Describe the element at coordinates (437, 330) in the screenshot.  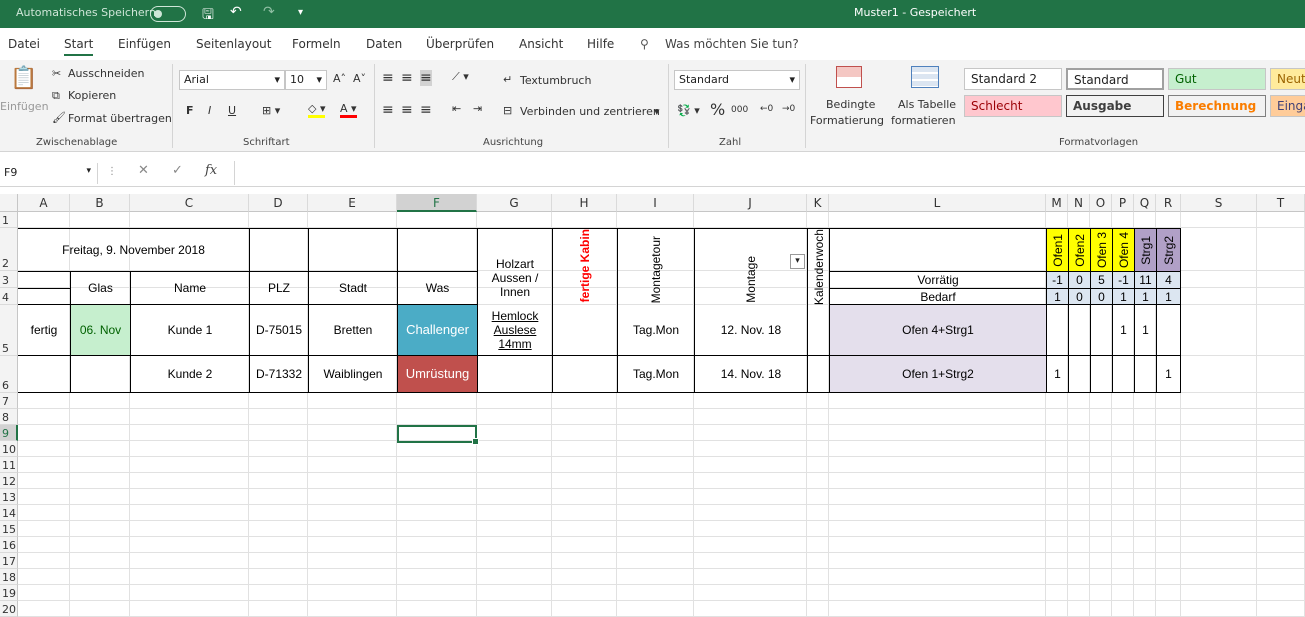
I see `cell-f5-was: Challenger` at that location.